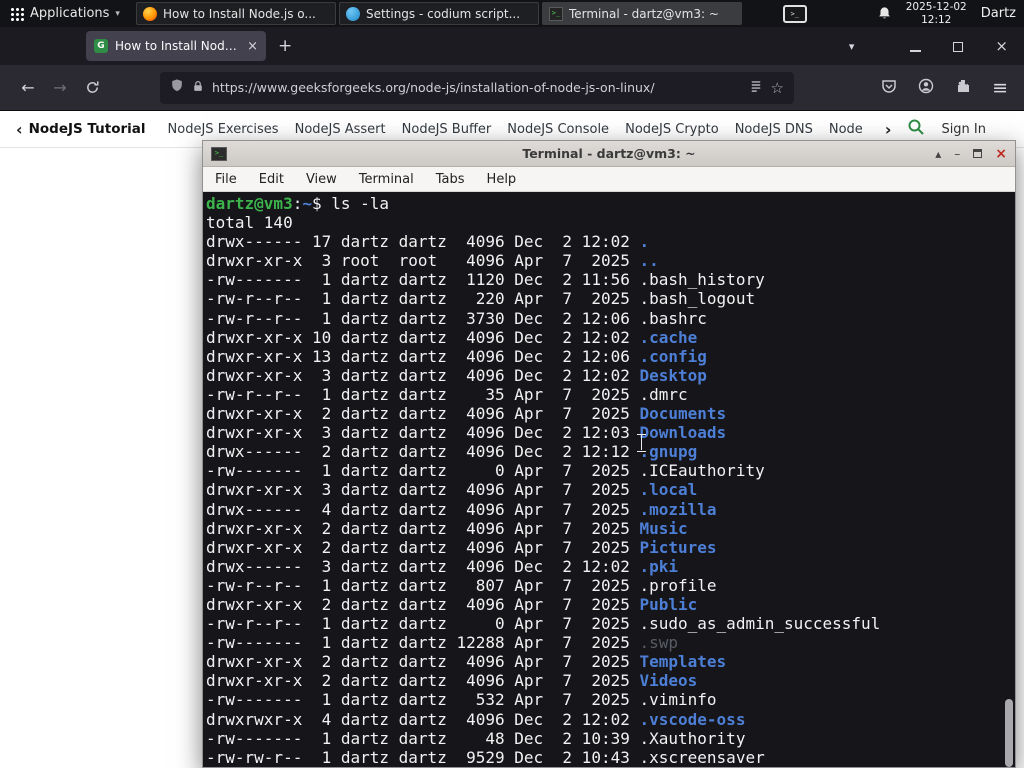 This screenshot has height=768, width=1024. Describe the element at coordinates (926, 88) in the screenshot. I see `account-icon` at that location.